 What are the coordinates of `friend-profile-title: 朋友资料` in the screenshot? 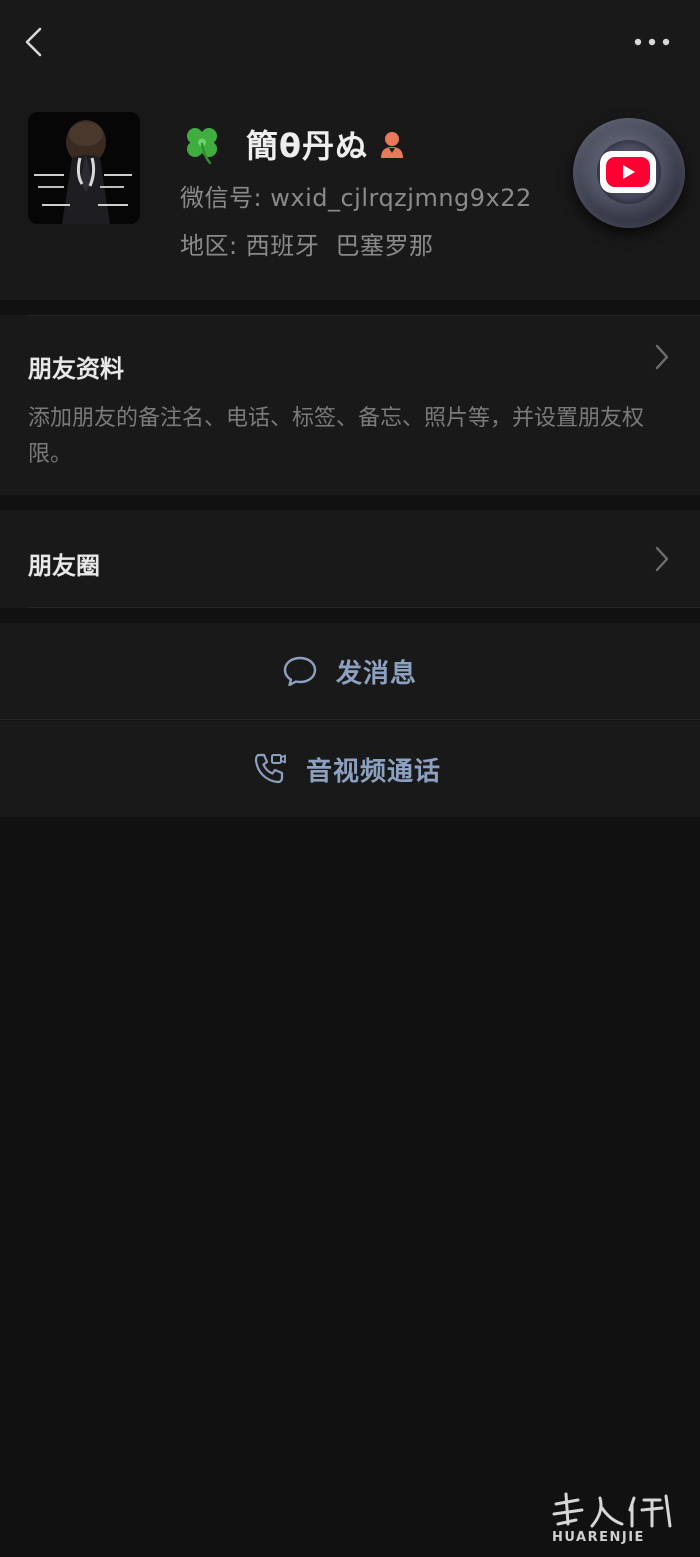 It's located at (76, 369).